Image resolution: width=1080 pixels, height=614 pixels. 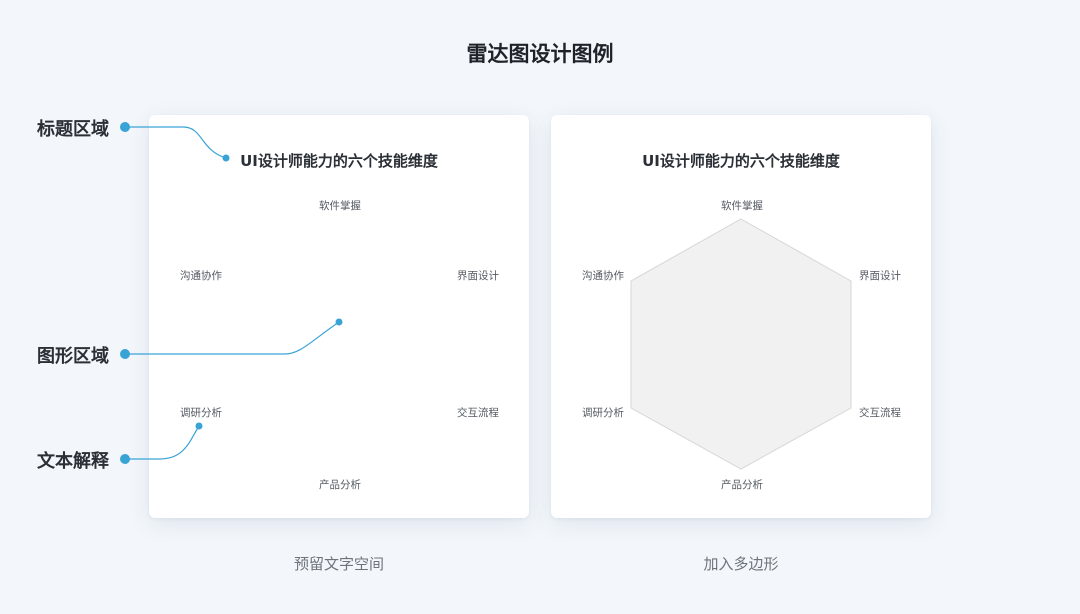 What do you see at coordinates (338, 564) in the screenshot?
I see `caption-reserved-text-space: 预留文字空间` at bounding box center [338, 564].